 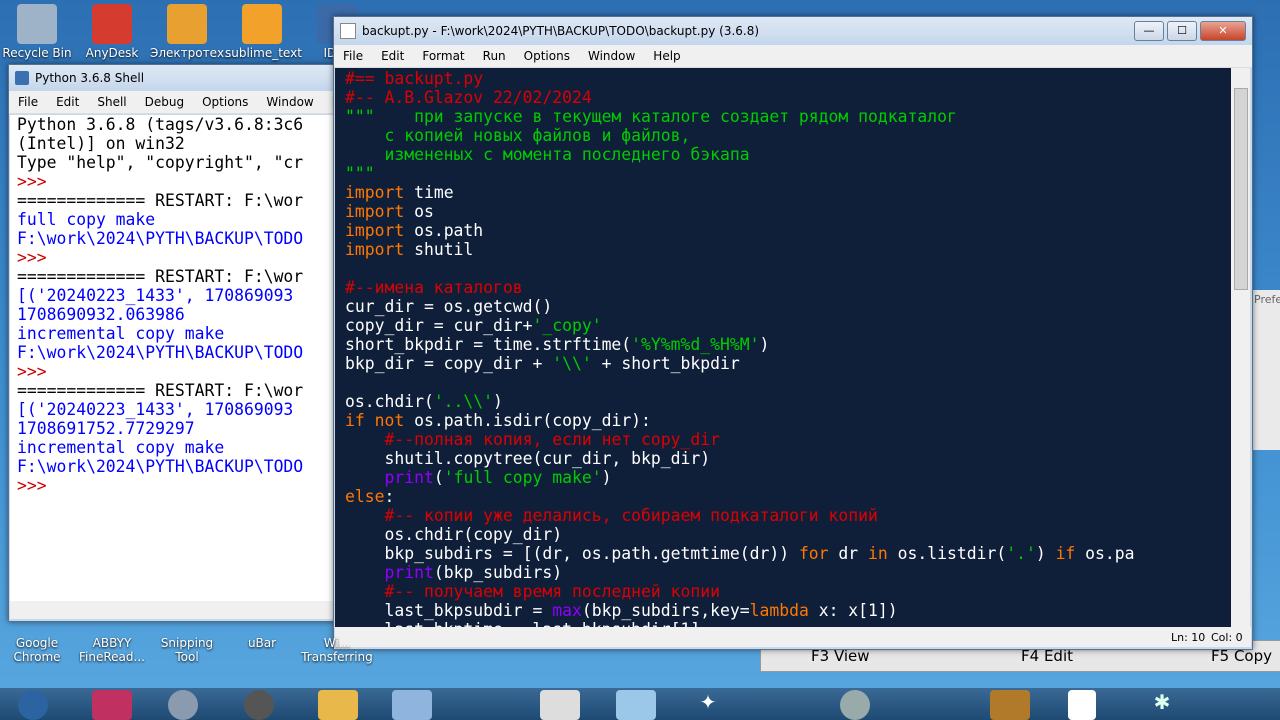 I want to click on desktop-icon-label: Wi... Transferring, so click(x=337, y=650).